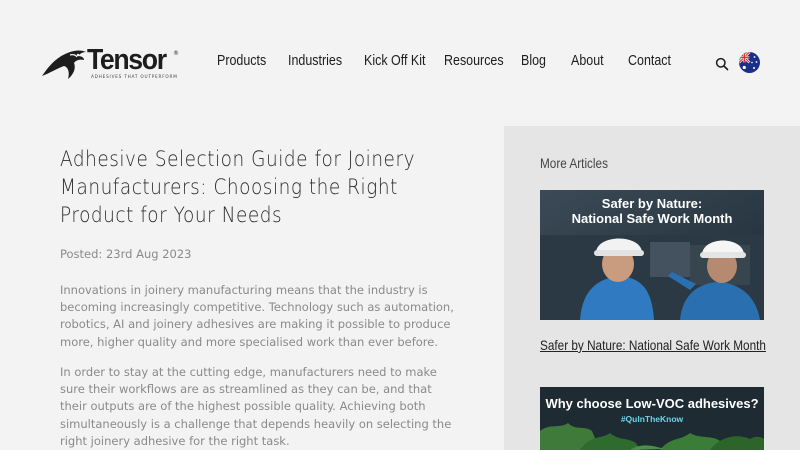 The image size is (800, 450). Describe the element at coordinates (749, 62) in the screenshot. I see `australia-flag-icon` at that location.